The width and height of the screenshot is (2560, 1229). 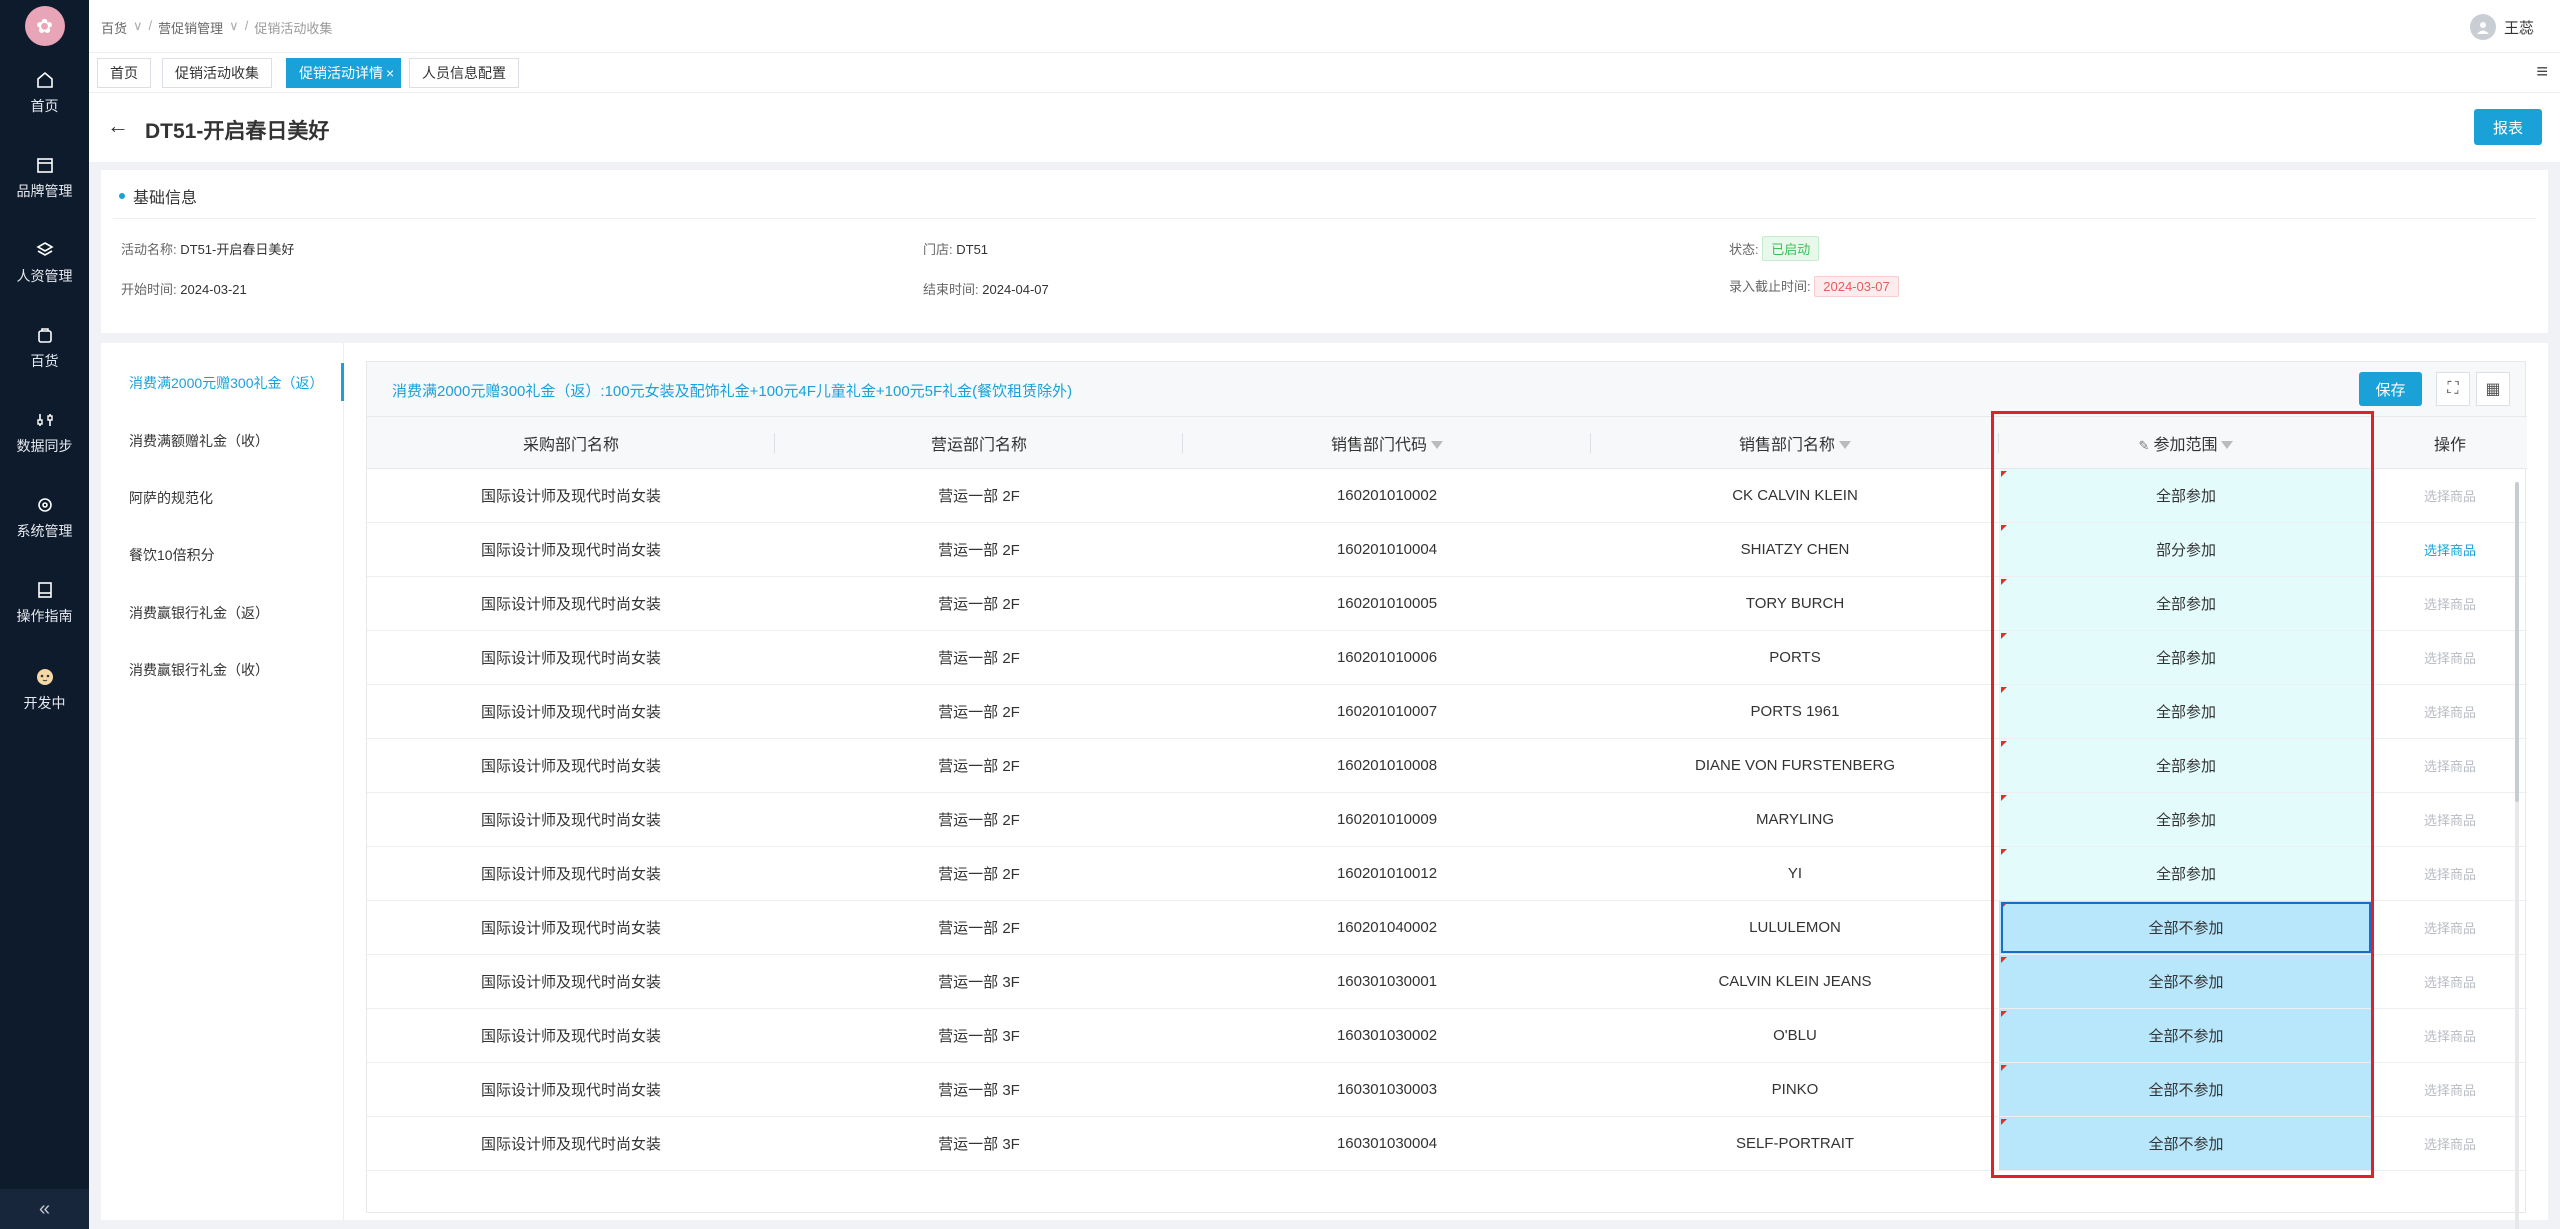 What do you see at coordinates (1795, 442) in the screenshot?
I see `column-header-sales-name: 销售部门名称` at bounding box center [1795, 442].